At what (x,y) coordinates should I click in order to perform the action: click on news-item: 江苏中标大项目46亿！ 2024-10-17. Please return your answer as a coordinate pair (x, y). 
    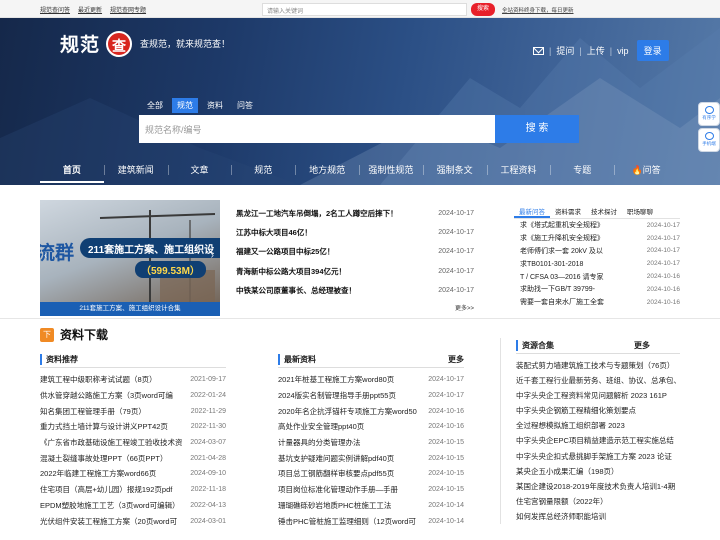
    Looking at the image, I should click on (355, 232).